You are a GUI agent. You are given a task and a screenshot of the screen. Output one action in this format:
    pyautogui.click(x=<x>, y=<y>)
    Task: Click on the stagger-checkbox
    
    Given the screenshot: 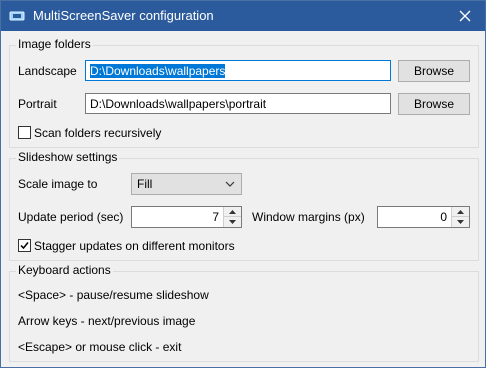 What is the action you would take?
    pyautogui.click(x=24, y=245)
    